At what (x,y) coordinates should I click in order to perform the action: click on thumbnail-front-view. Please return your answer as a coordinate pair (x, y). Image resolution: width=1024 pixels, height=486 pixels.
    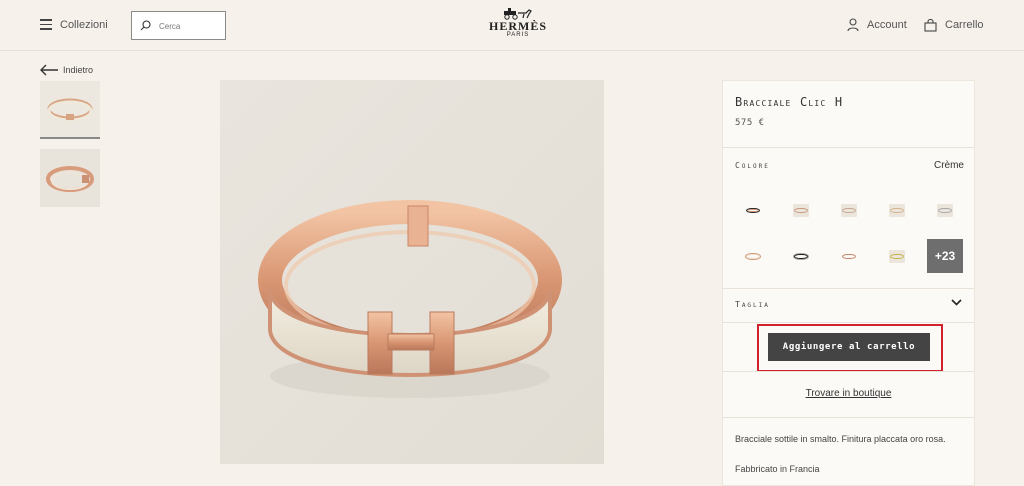
    Looking at the image, I should click on (70, 110).